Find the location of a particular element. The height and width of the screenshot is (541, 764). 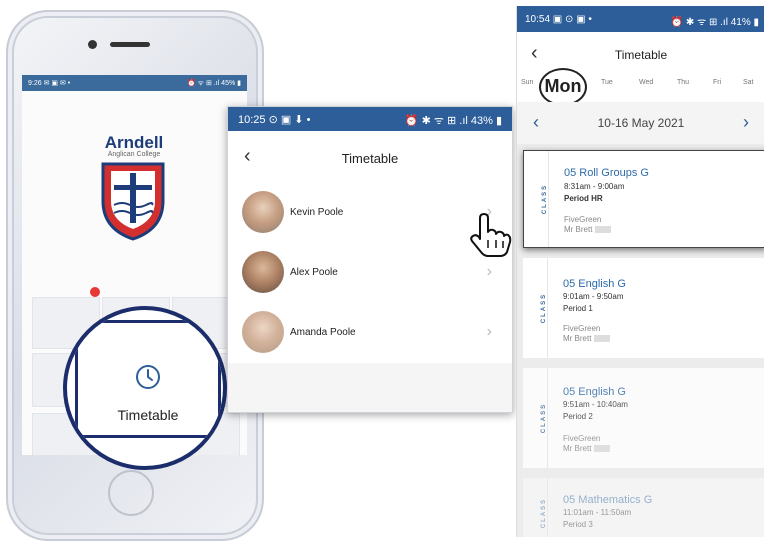

home-button is located at coordinates (131, 493).